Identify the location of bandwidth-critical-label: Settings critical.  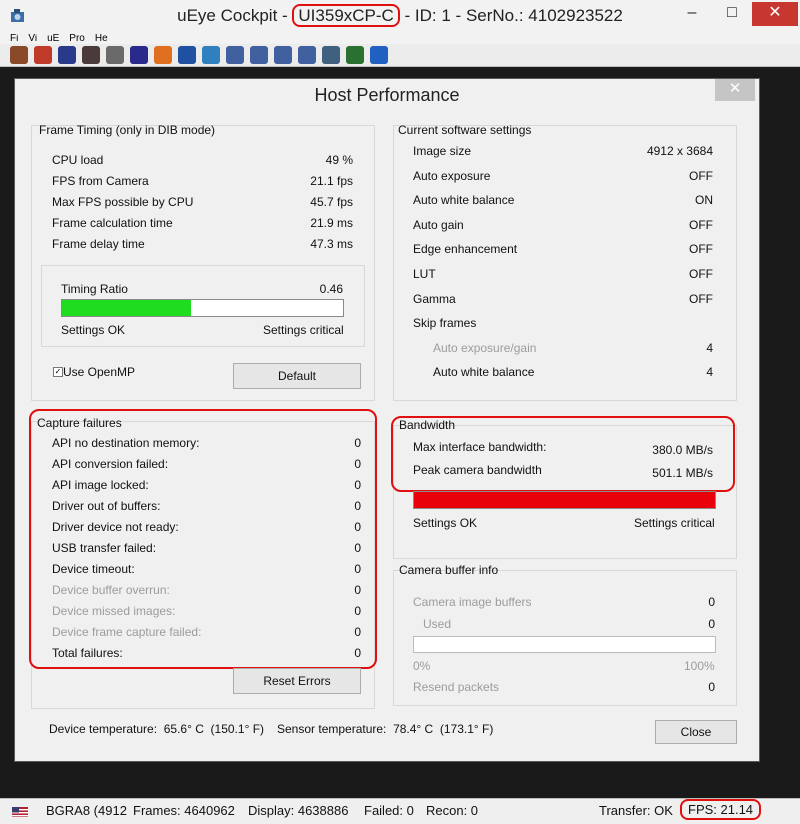
(674, 523).